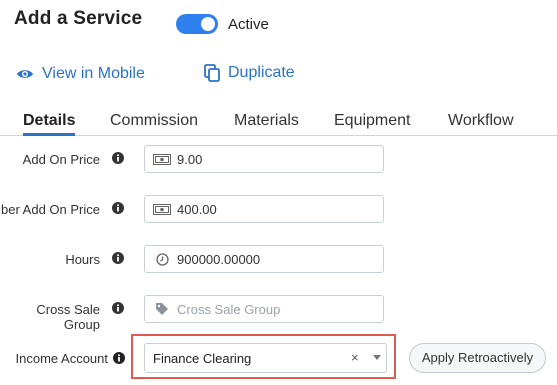  Describe the element at coordinates (477, 358) in the screenshot. I see `apply-retroactively-button: Apply Retroactively` at that location.